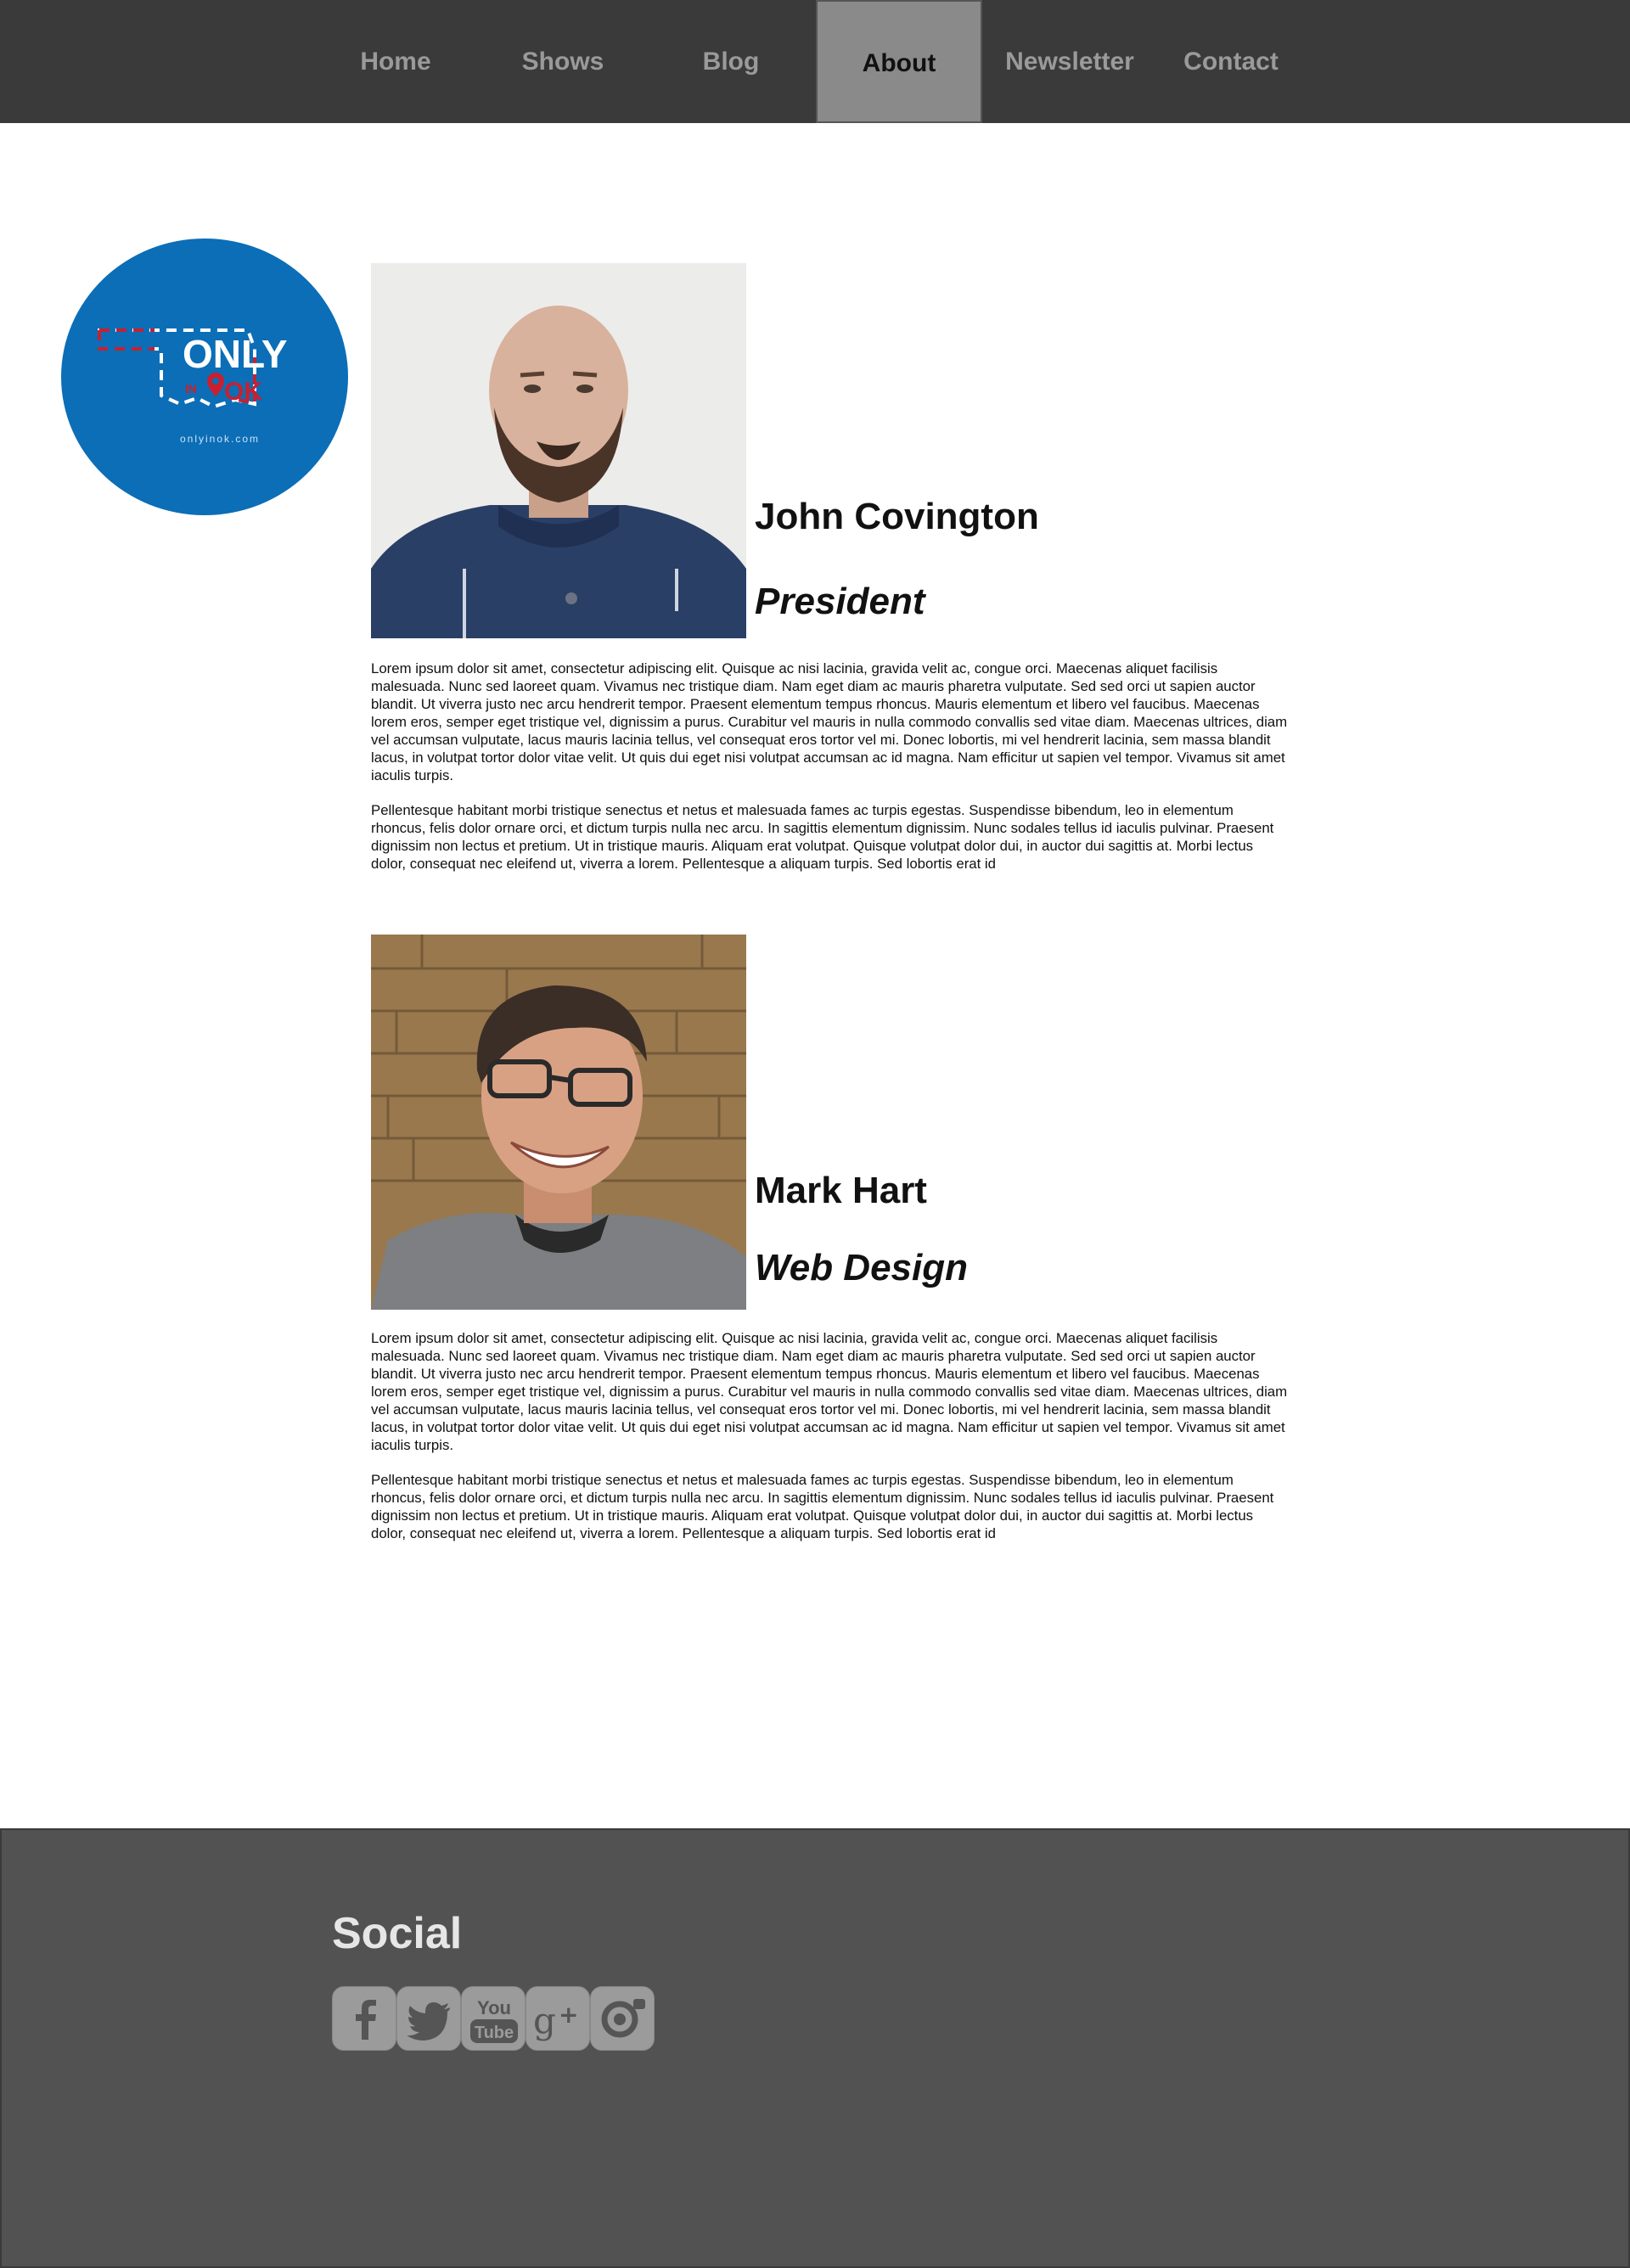 The image size is (1630, 2268). I want to click on google-plus-icon: g +, so click(558, 2018).